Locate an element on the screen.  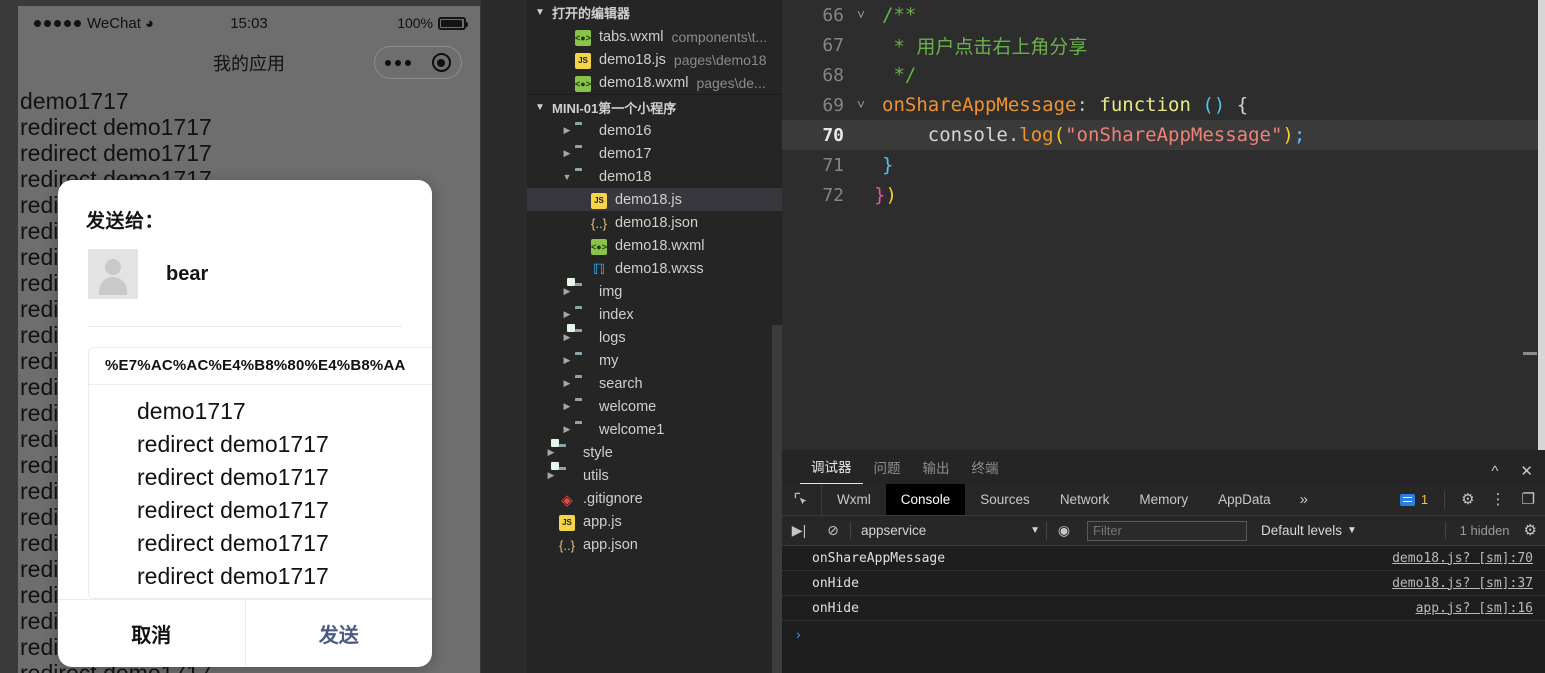
tree-file-item: JS app.js is located at coordinates (654, 521).